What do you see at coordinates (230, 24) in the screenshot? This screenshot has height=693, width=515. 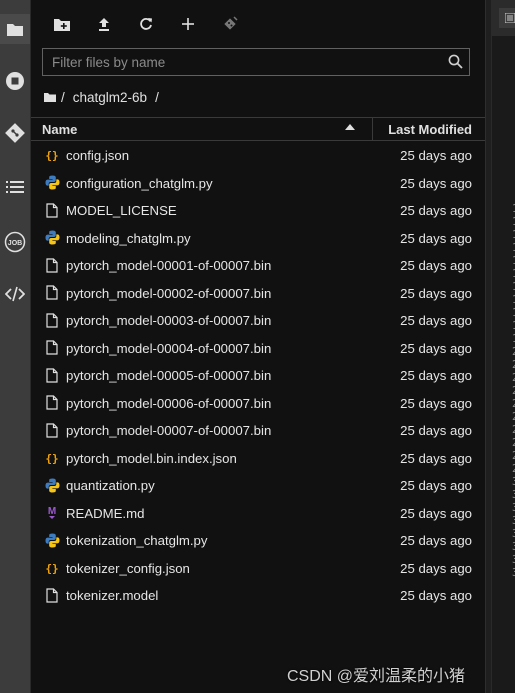 I see `git-clone-button` at bounding box center [230, 24].